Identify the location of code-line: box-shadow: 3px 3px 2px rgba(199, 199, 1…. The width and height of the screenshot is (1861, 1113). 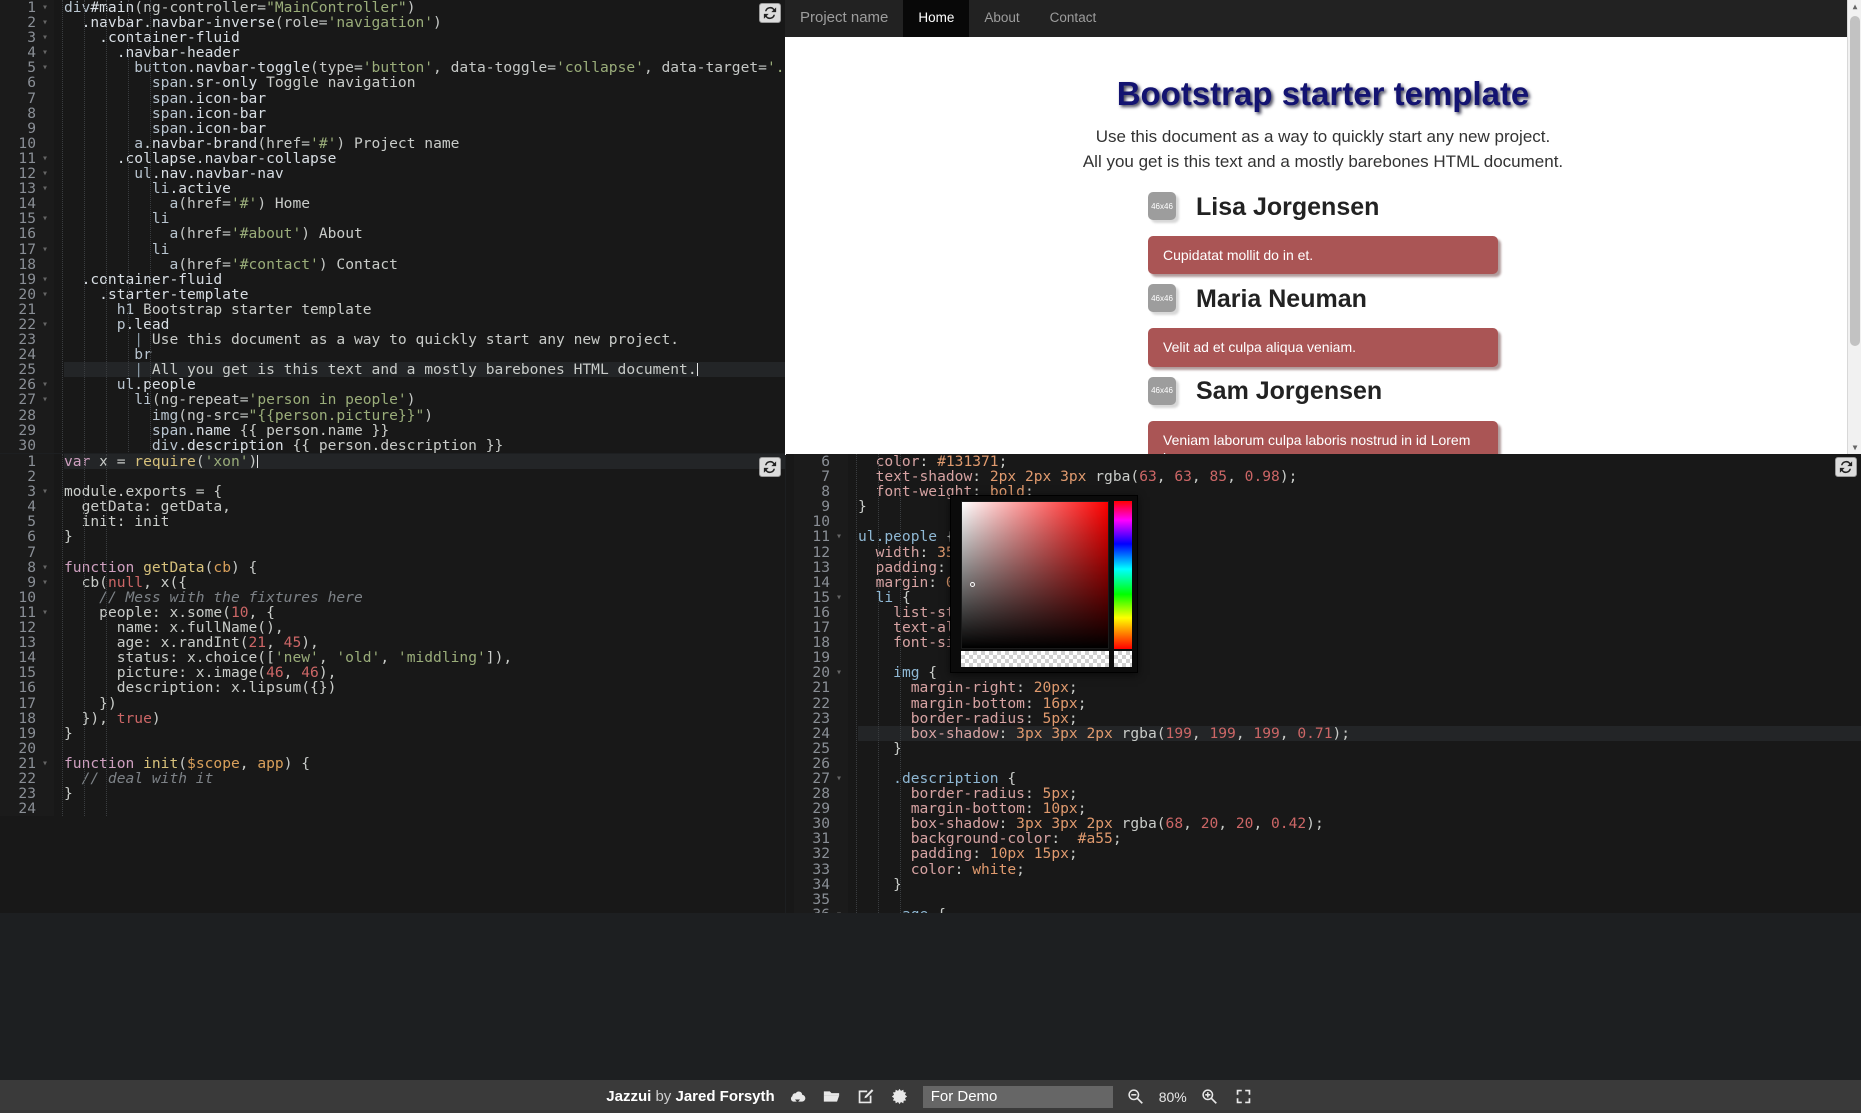
(1359, 733).